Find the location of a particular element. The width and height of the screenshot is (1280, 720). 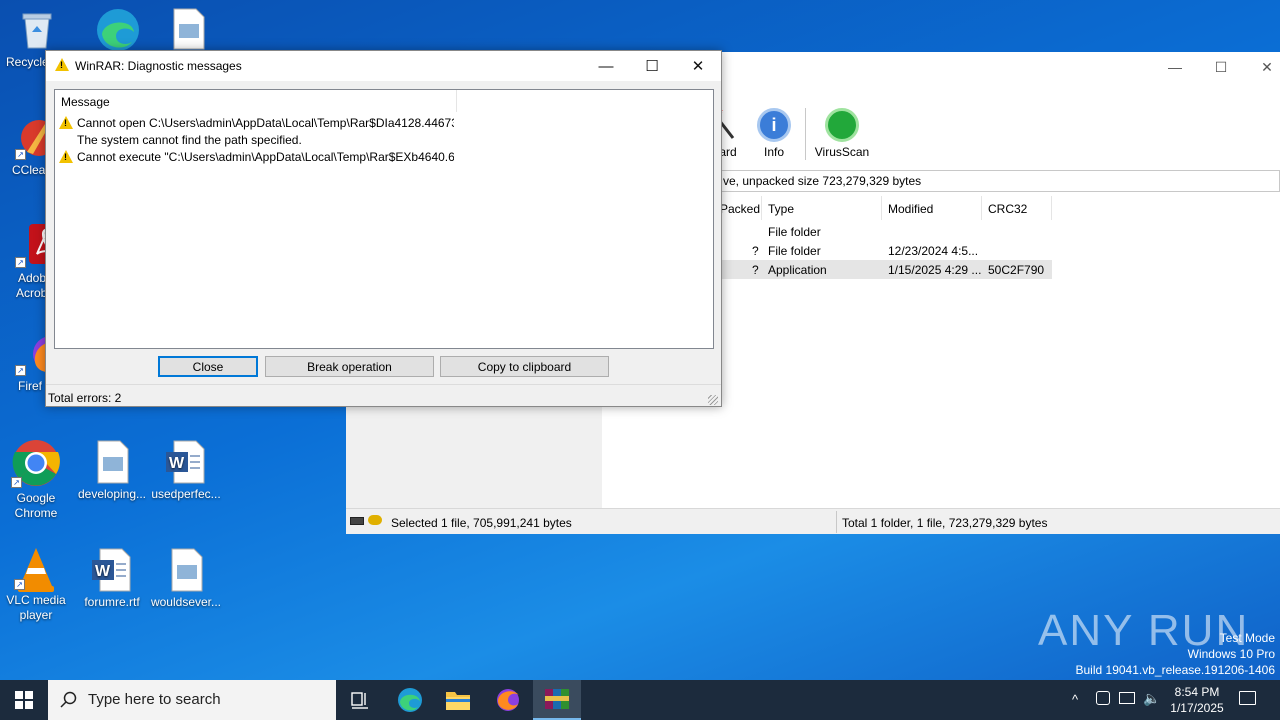

svg-text: W is located at coordinates (103, 571).